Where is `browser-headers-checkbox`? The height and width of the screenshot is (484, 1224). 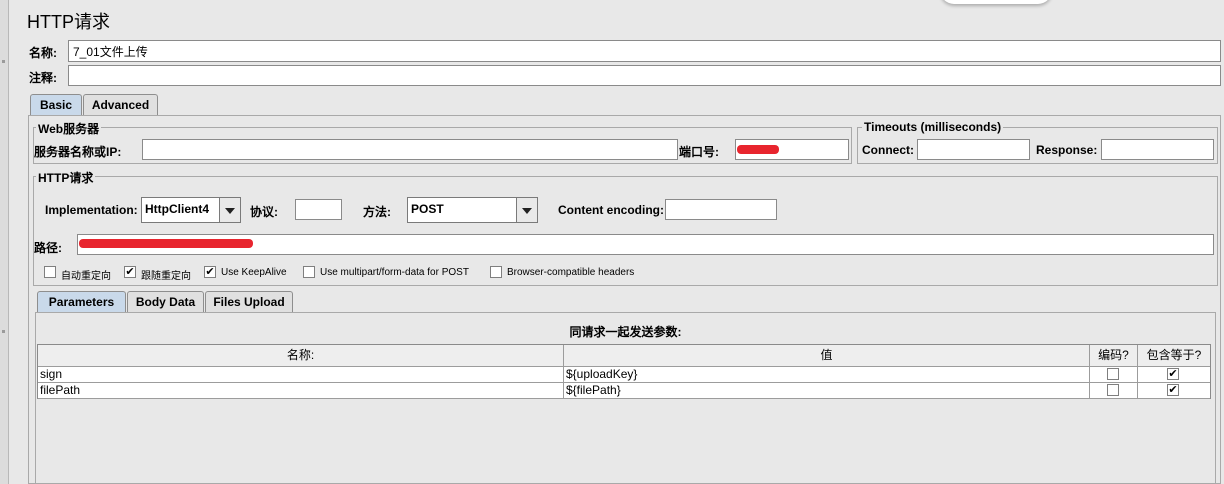 browser-headers-checkbox is located at coordinates (496, 272).